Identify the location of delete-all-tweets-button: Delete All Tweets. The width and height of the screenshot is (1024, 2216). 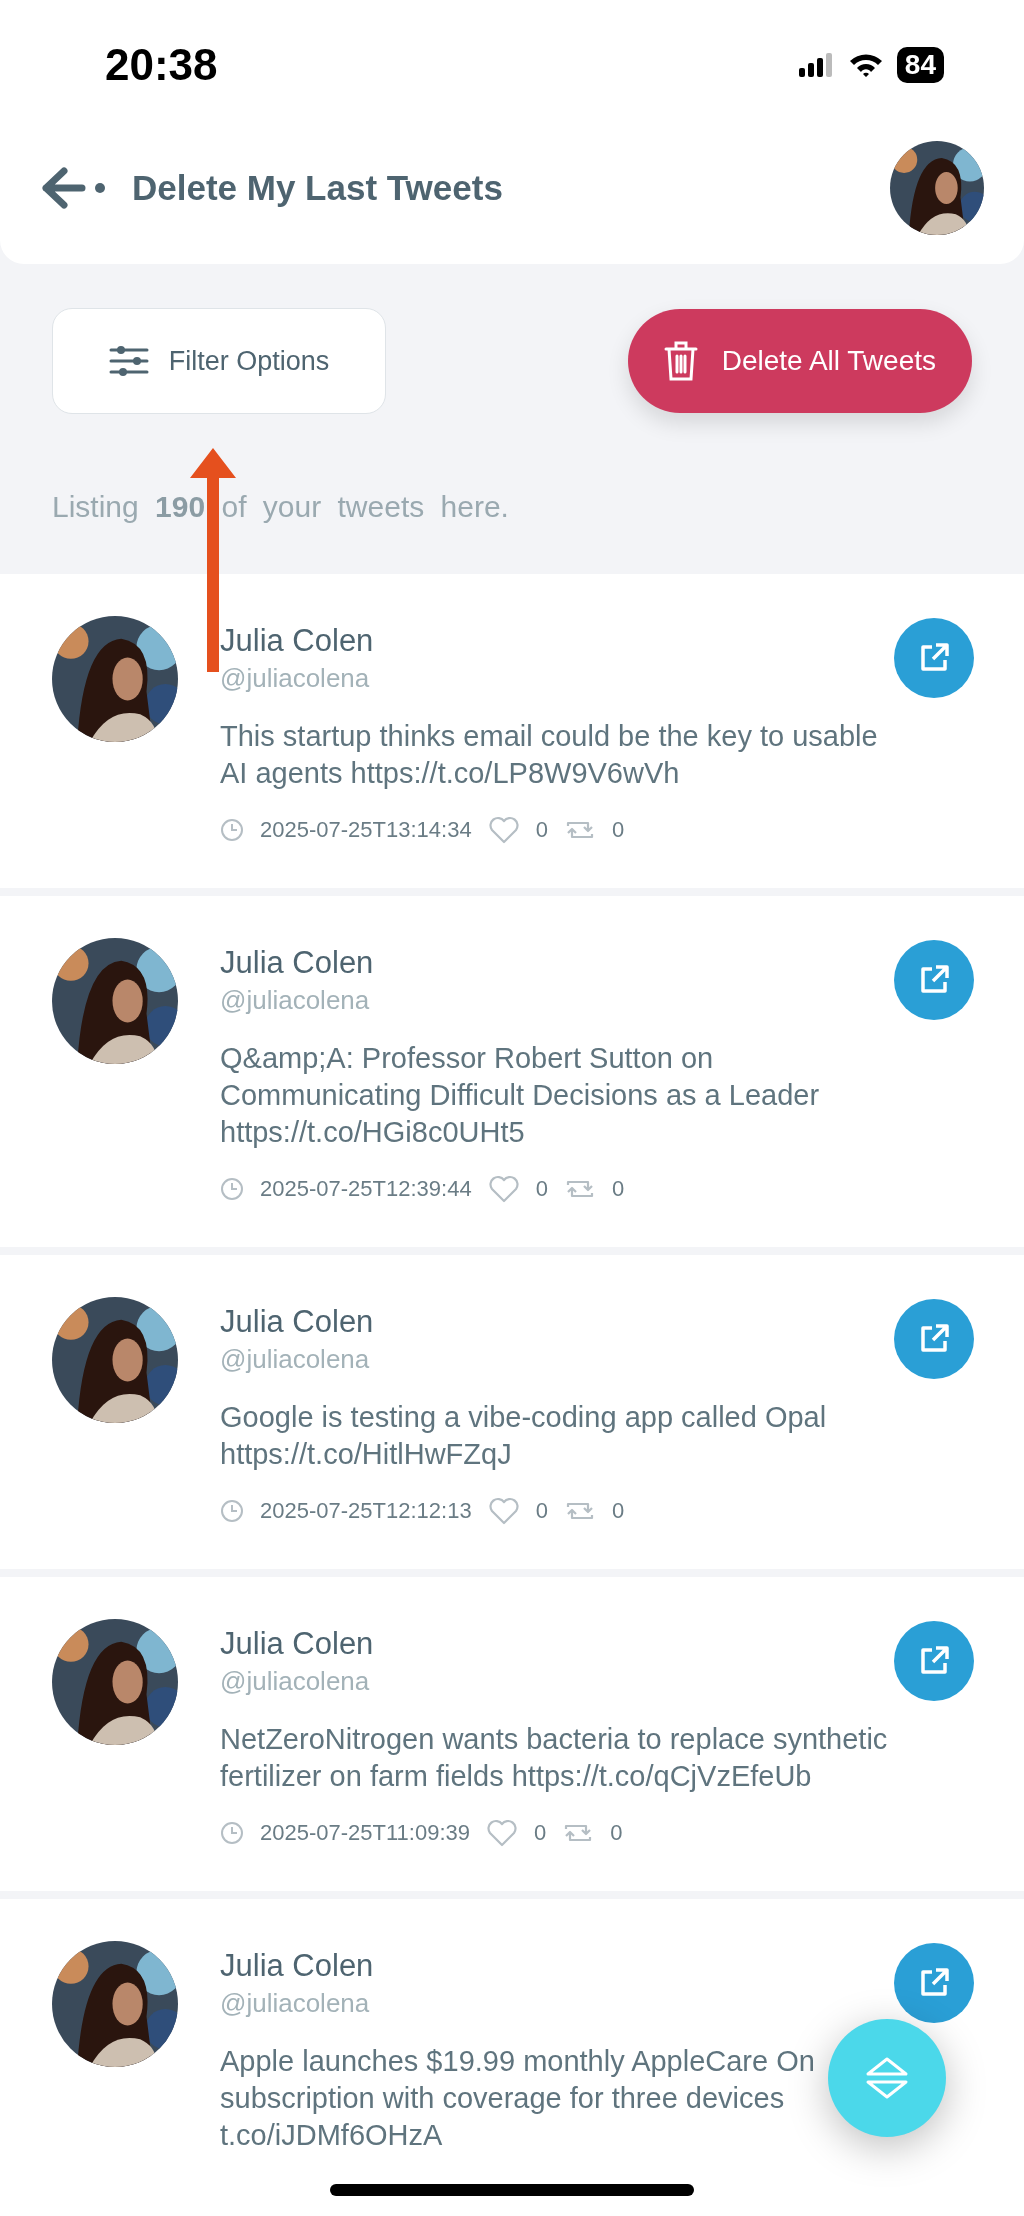
(799, 361).